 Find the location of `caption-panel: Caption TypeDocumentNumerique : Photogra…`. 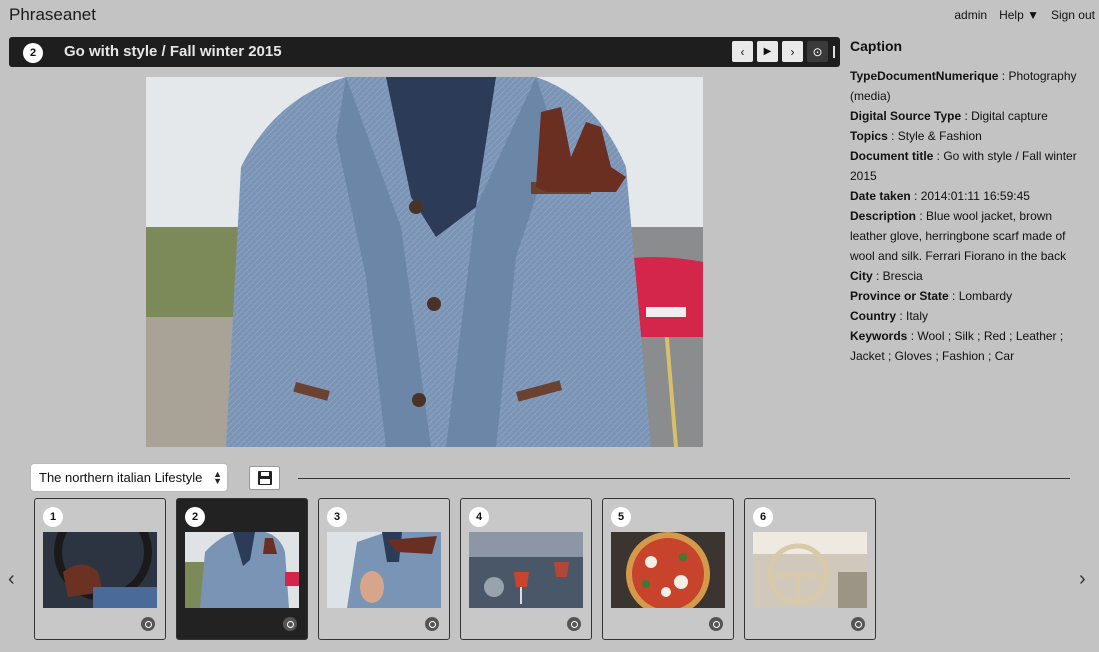

caption-panel: Caption TypeDocumentNumerique : Photogra… is located at coordinates (970, 202).